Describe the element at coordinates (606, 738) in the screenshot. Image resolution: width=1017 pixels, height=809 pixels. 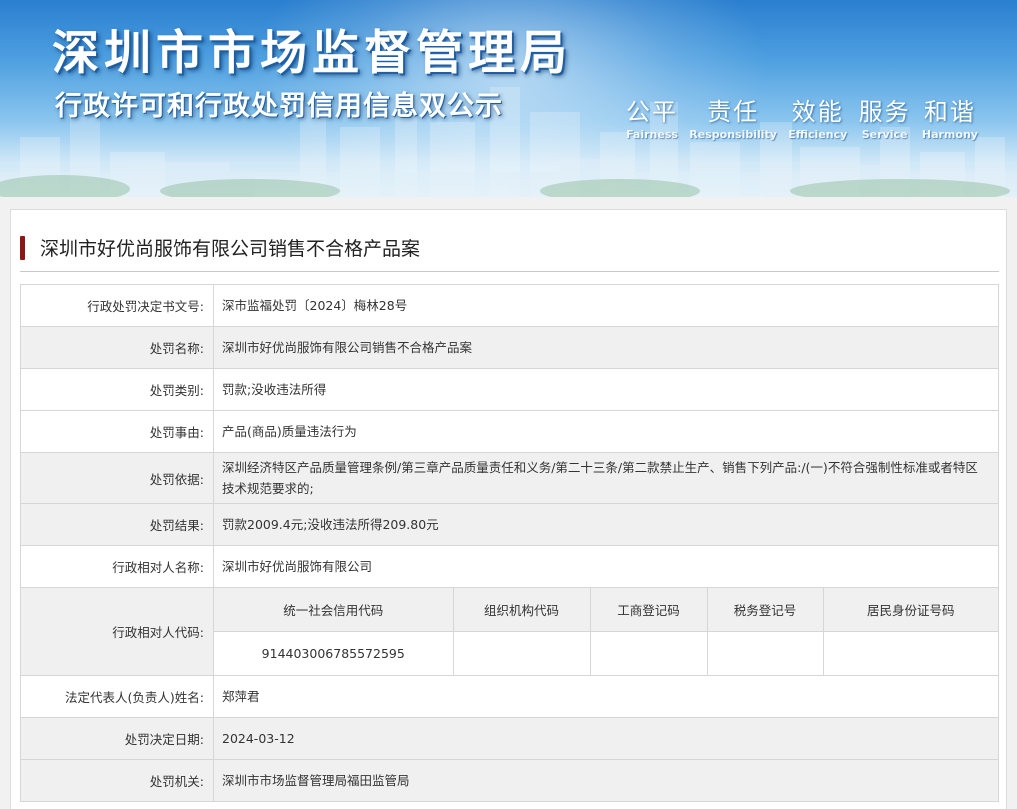
I see `row-value: 2024-03-12` at that location.